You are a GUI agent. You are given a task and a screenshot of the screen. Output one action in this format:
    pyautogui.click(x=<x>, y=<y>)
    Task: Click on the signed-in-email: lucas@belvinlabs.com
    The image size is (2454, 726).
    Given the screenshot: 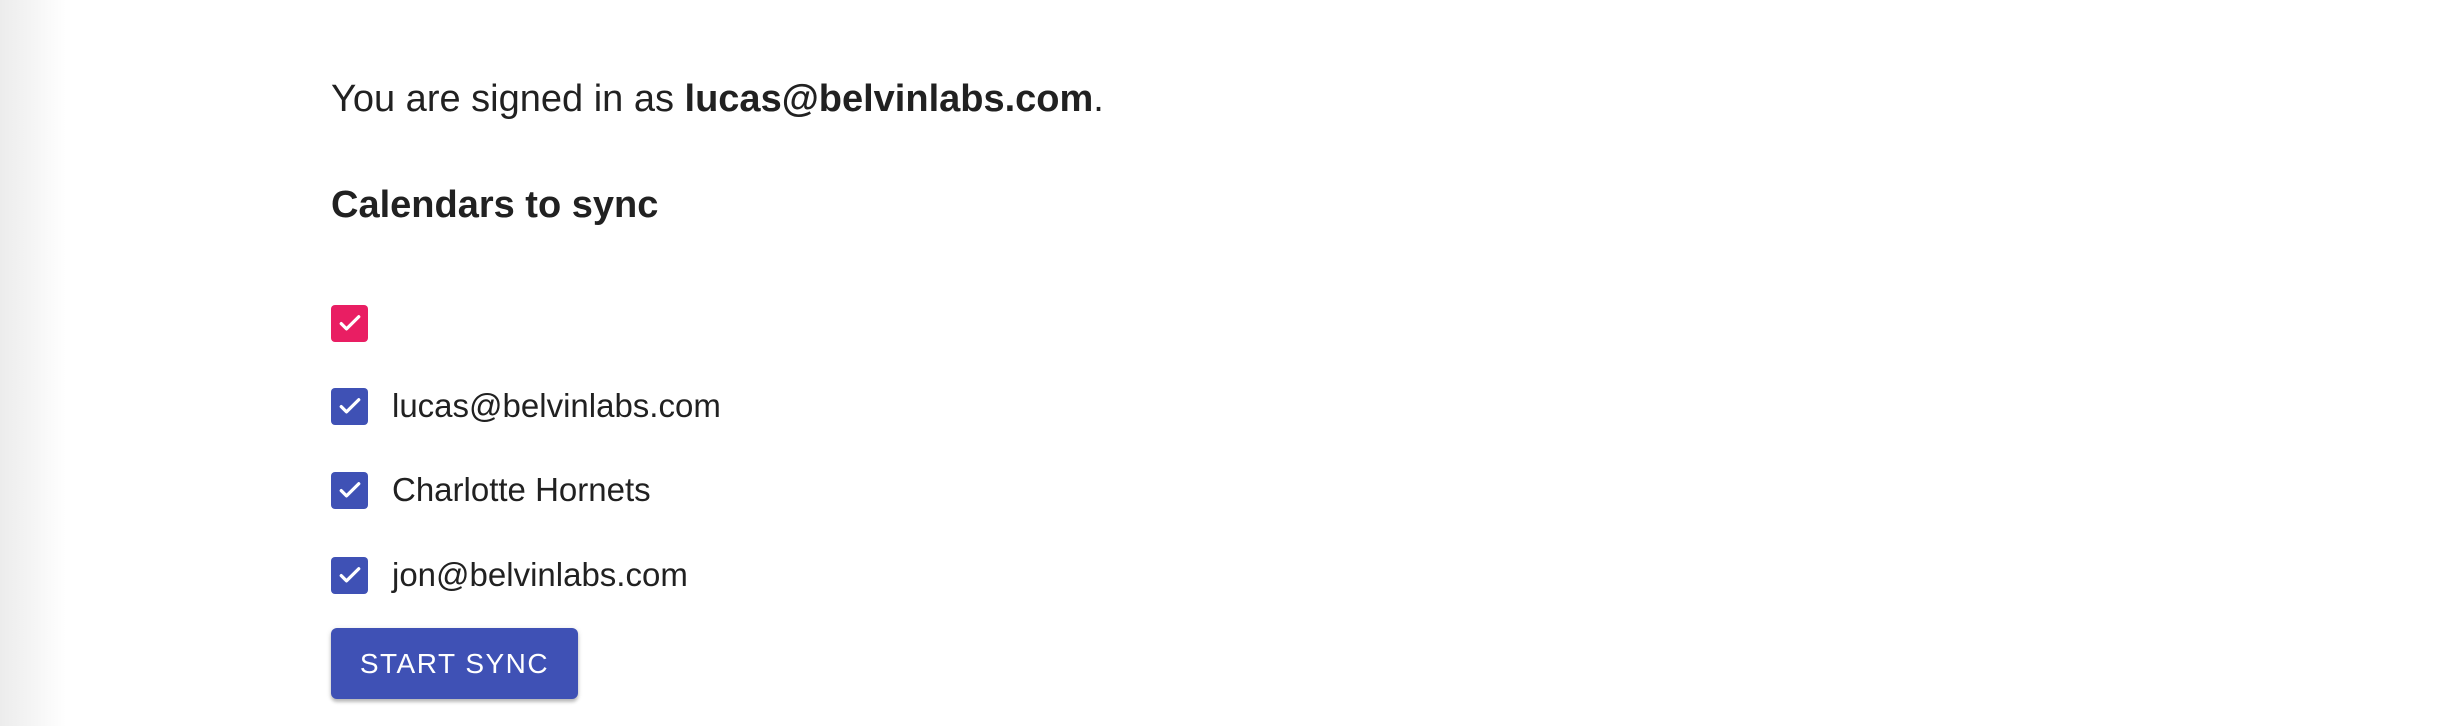 What is the action you would take?
    pyautogui.click(x=889, y=99)
    